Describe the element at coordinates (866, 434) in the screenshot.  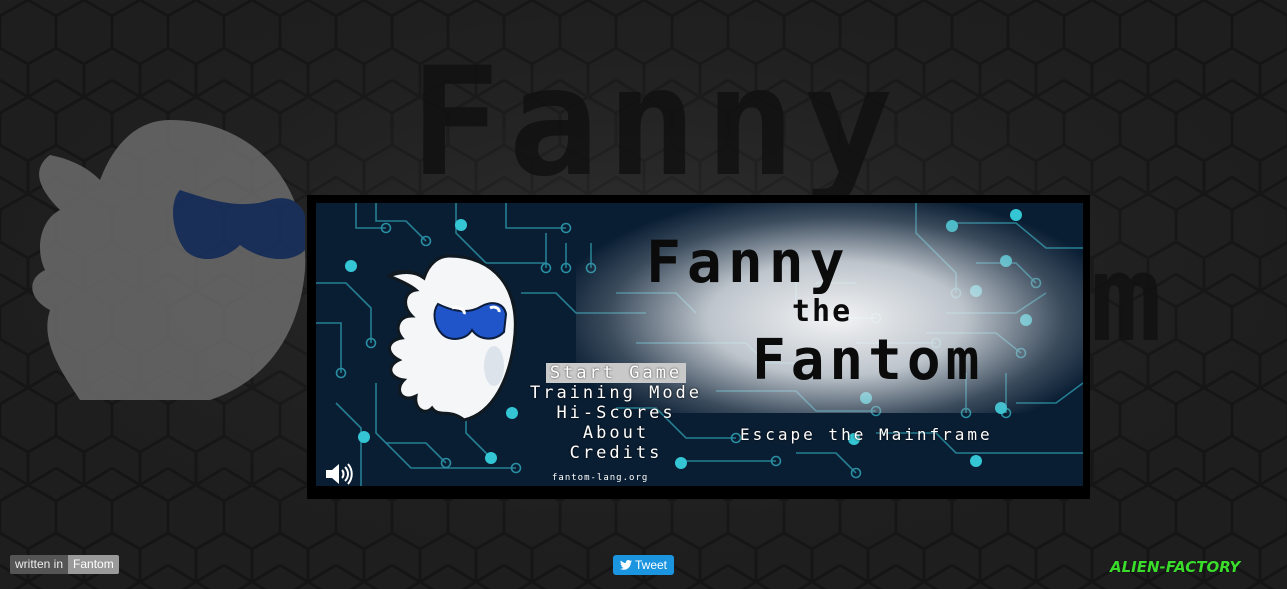
I see `game-subtitle: Escape the Mainframe` at that location.